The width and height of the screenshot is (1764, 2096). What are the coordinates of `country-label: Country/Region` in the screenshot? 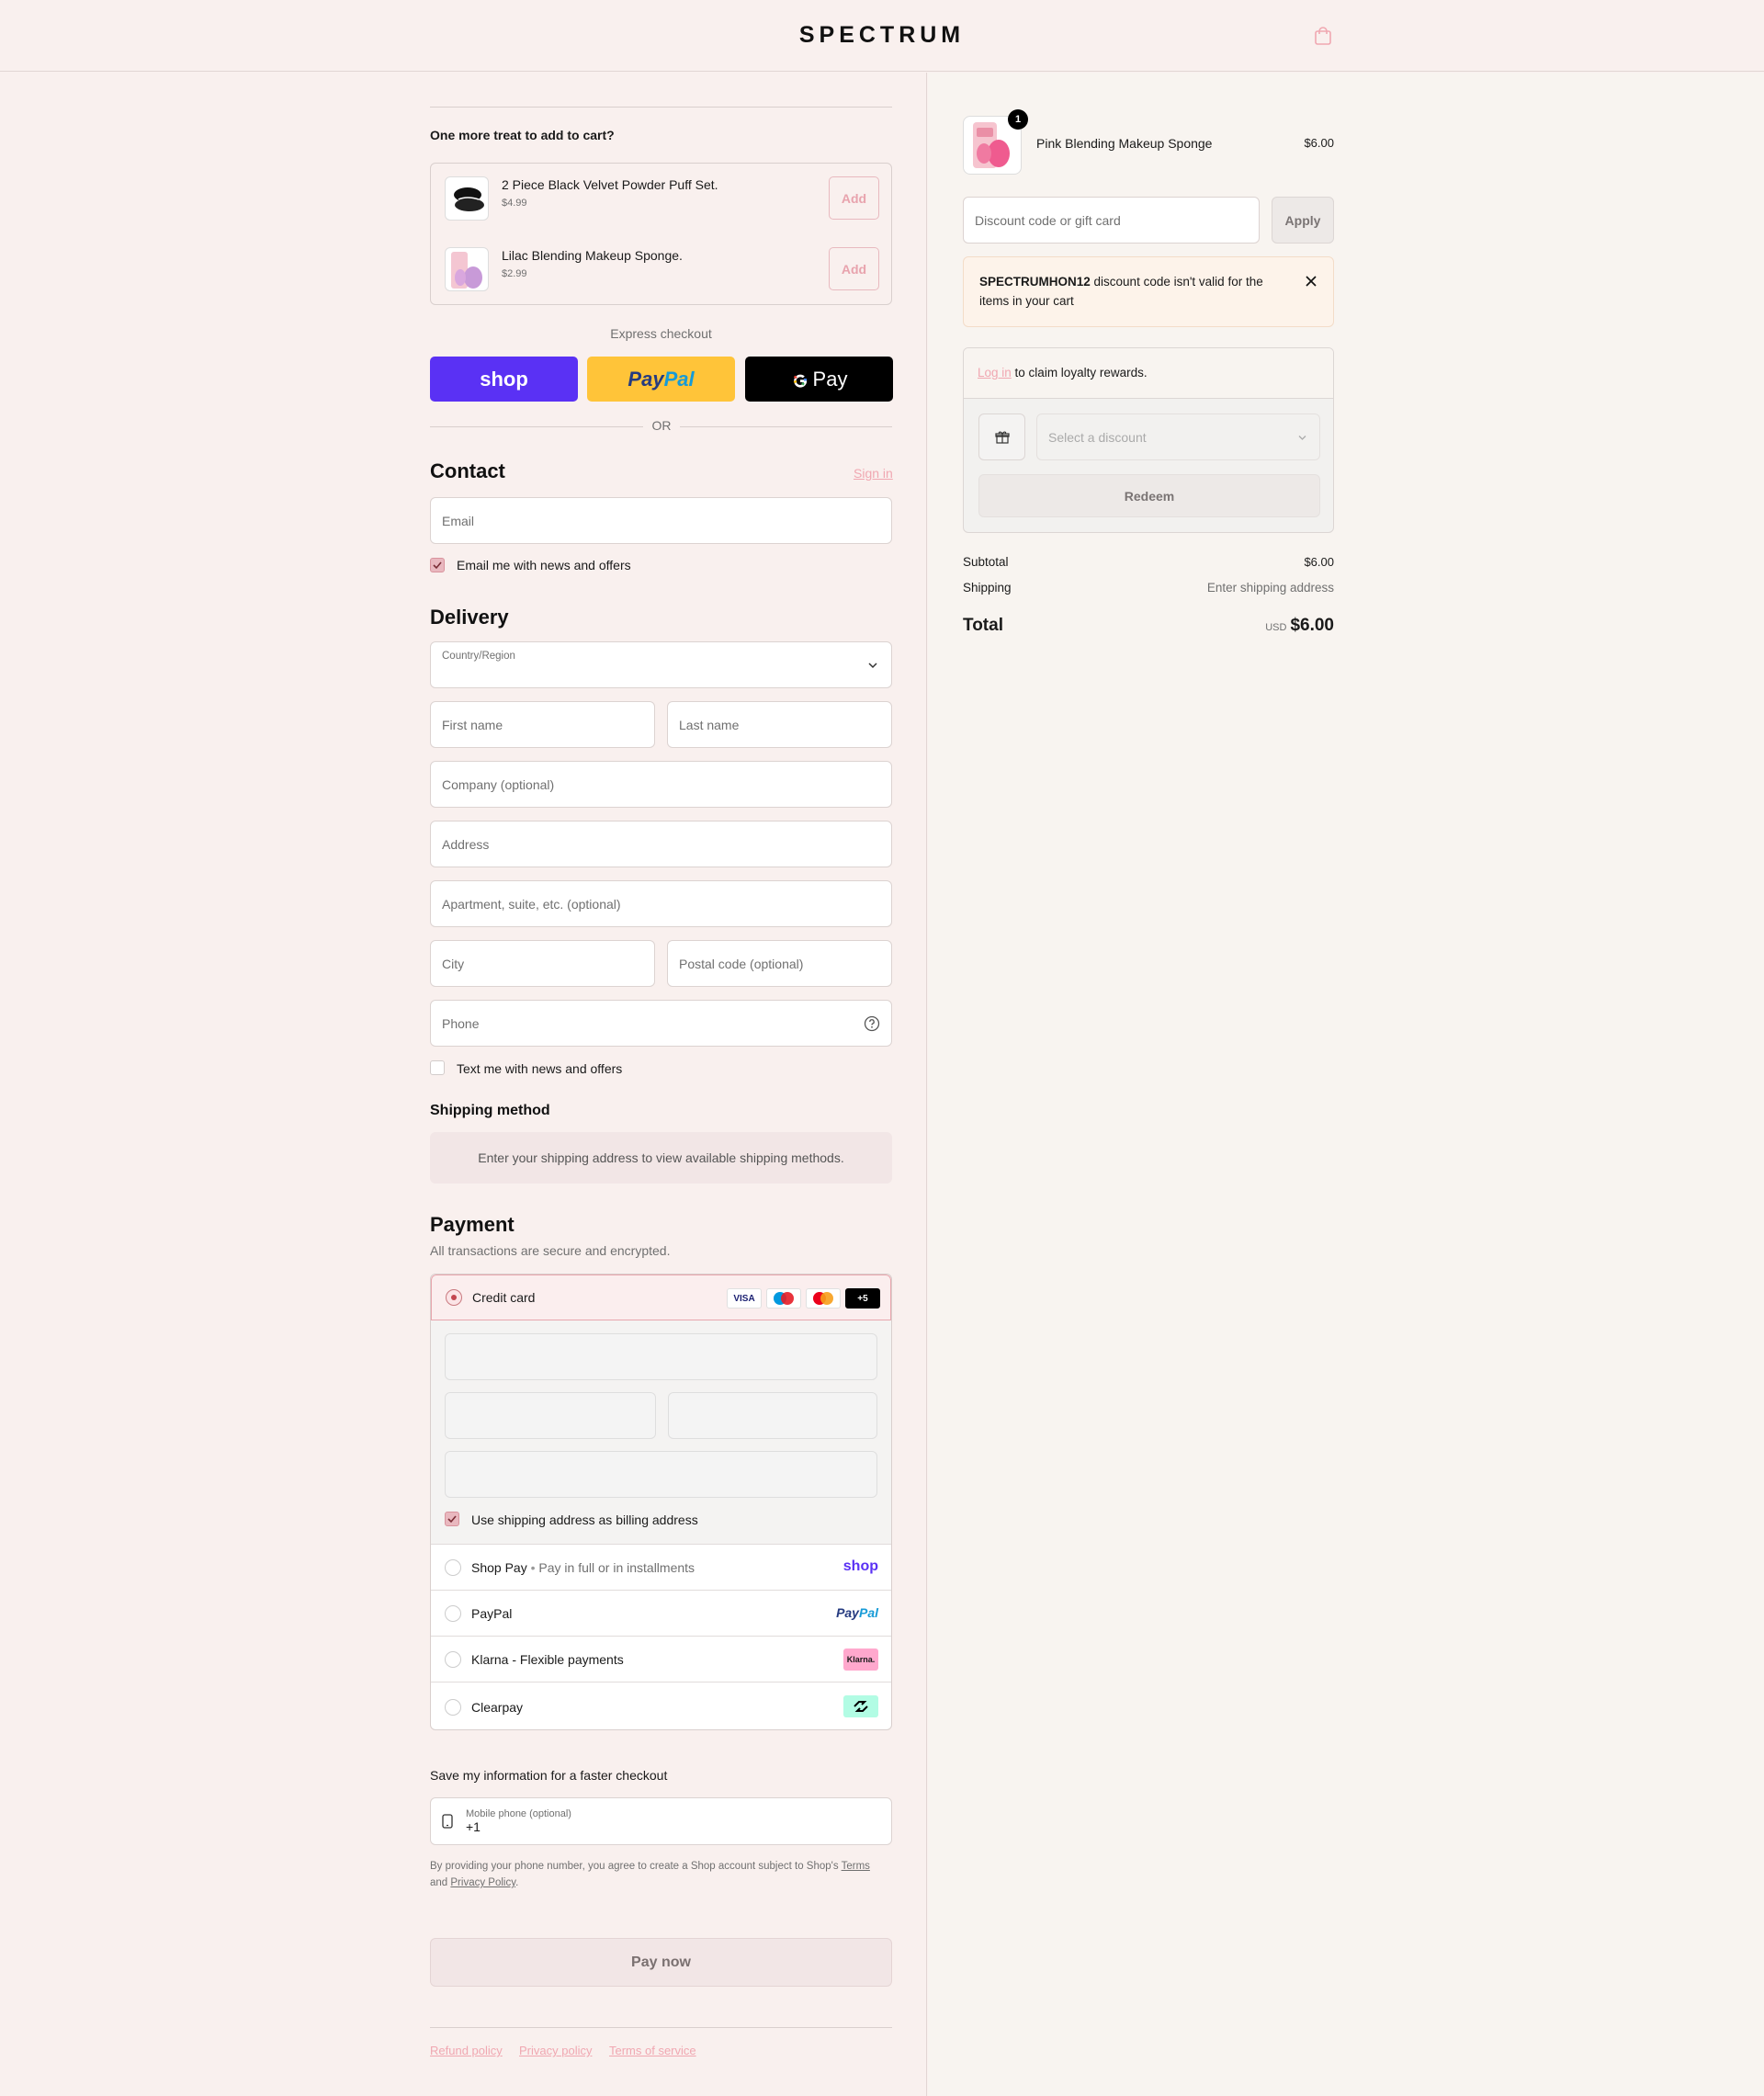 It's located at (478, 656).